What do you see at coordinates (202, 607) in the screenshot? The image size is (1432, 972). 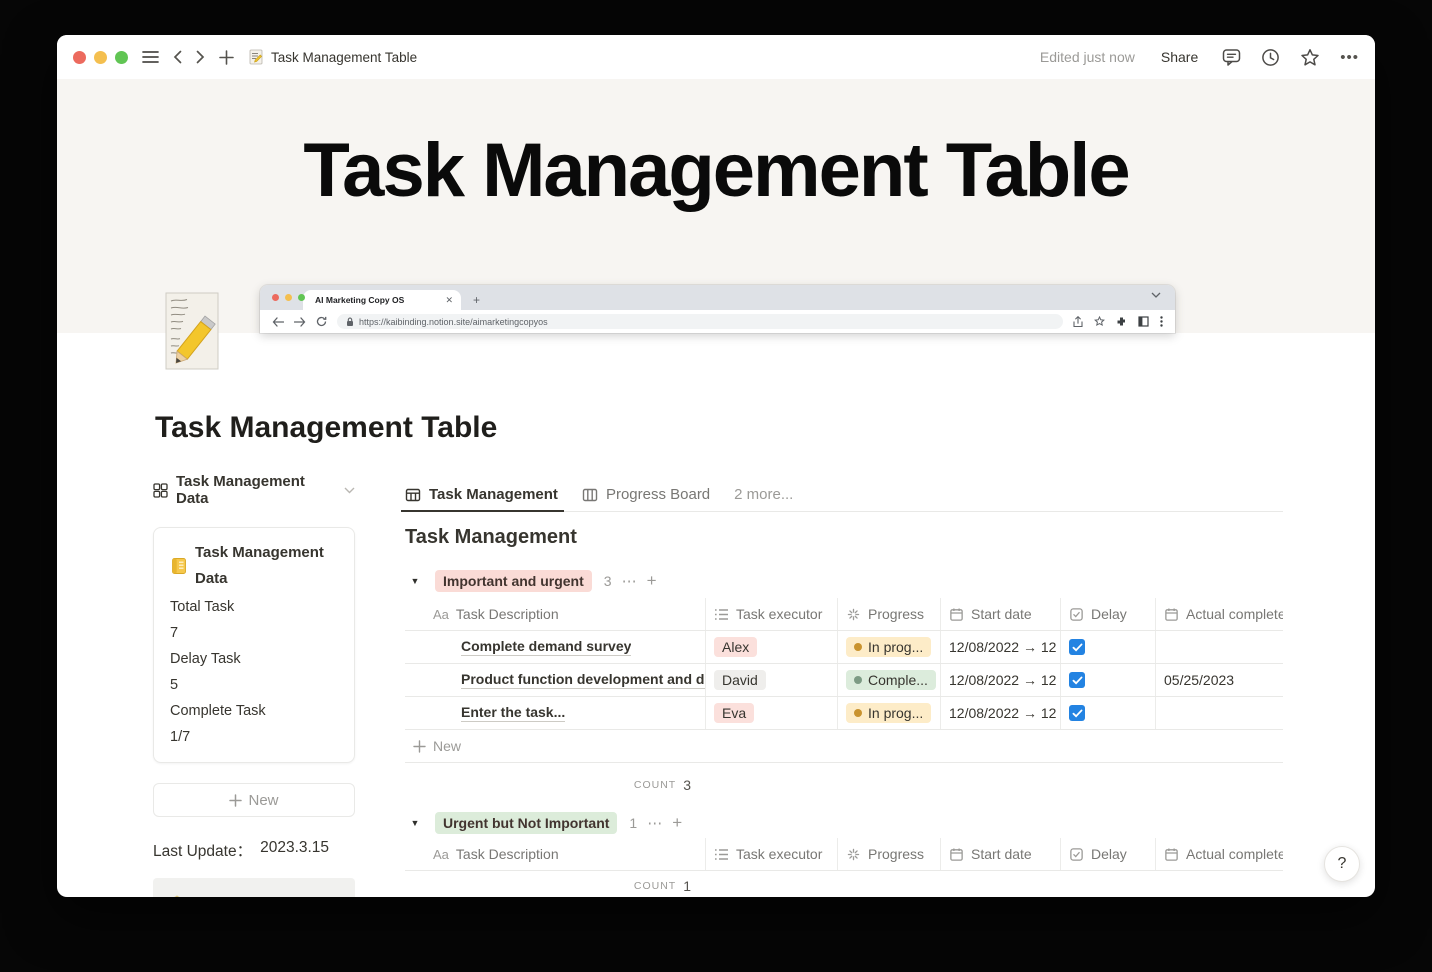 I see `summary-line: Total Task` at bounding box center [202, 607].